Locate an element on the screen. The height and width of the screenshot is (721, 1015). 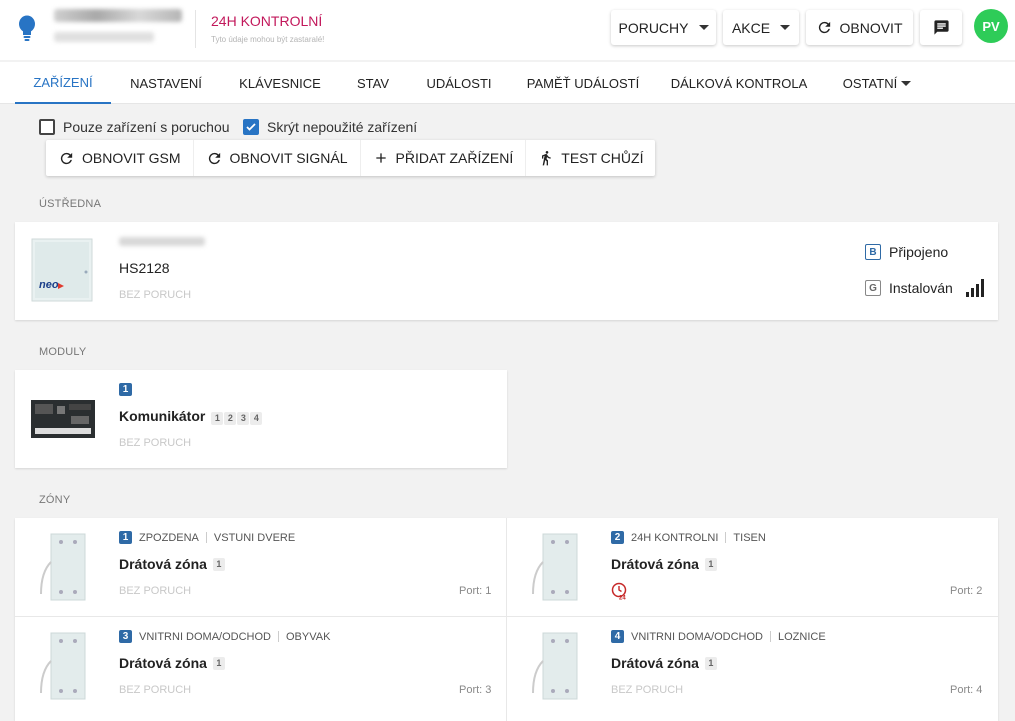
panel-status: BEZ PORUCH is located at coordinates (155, 295).